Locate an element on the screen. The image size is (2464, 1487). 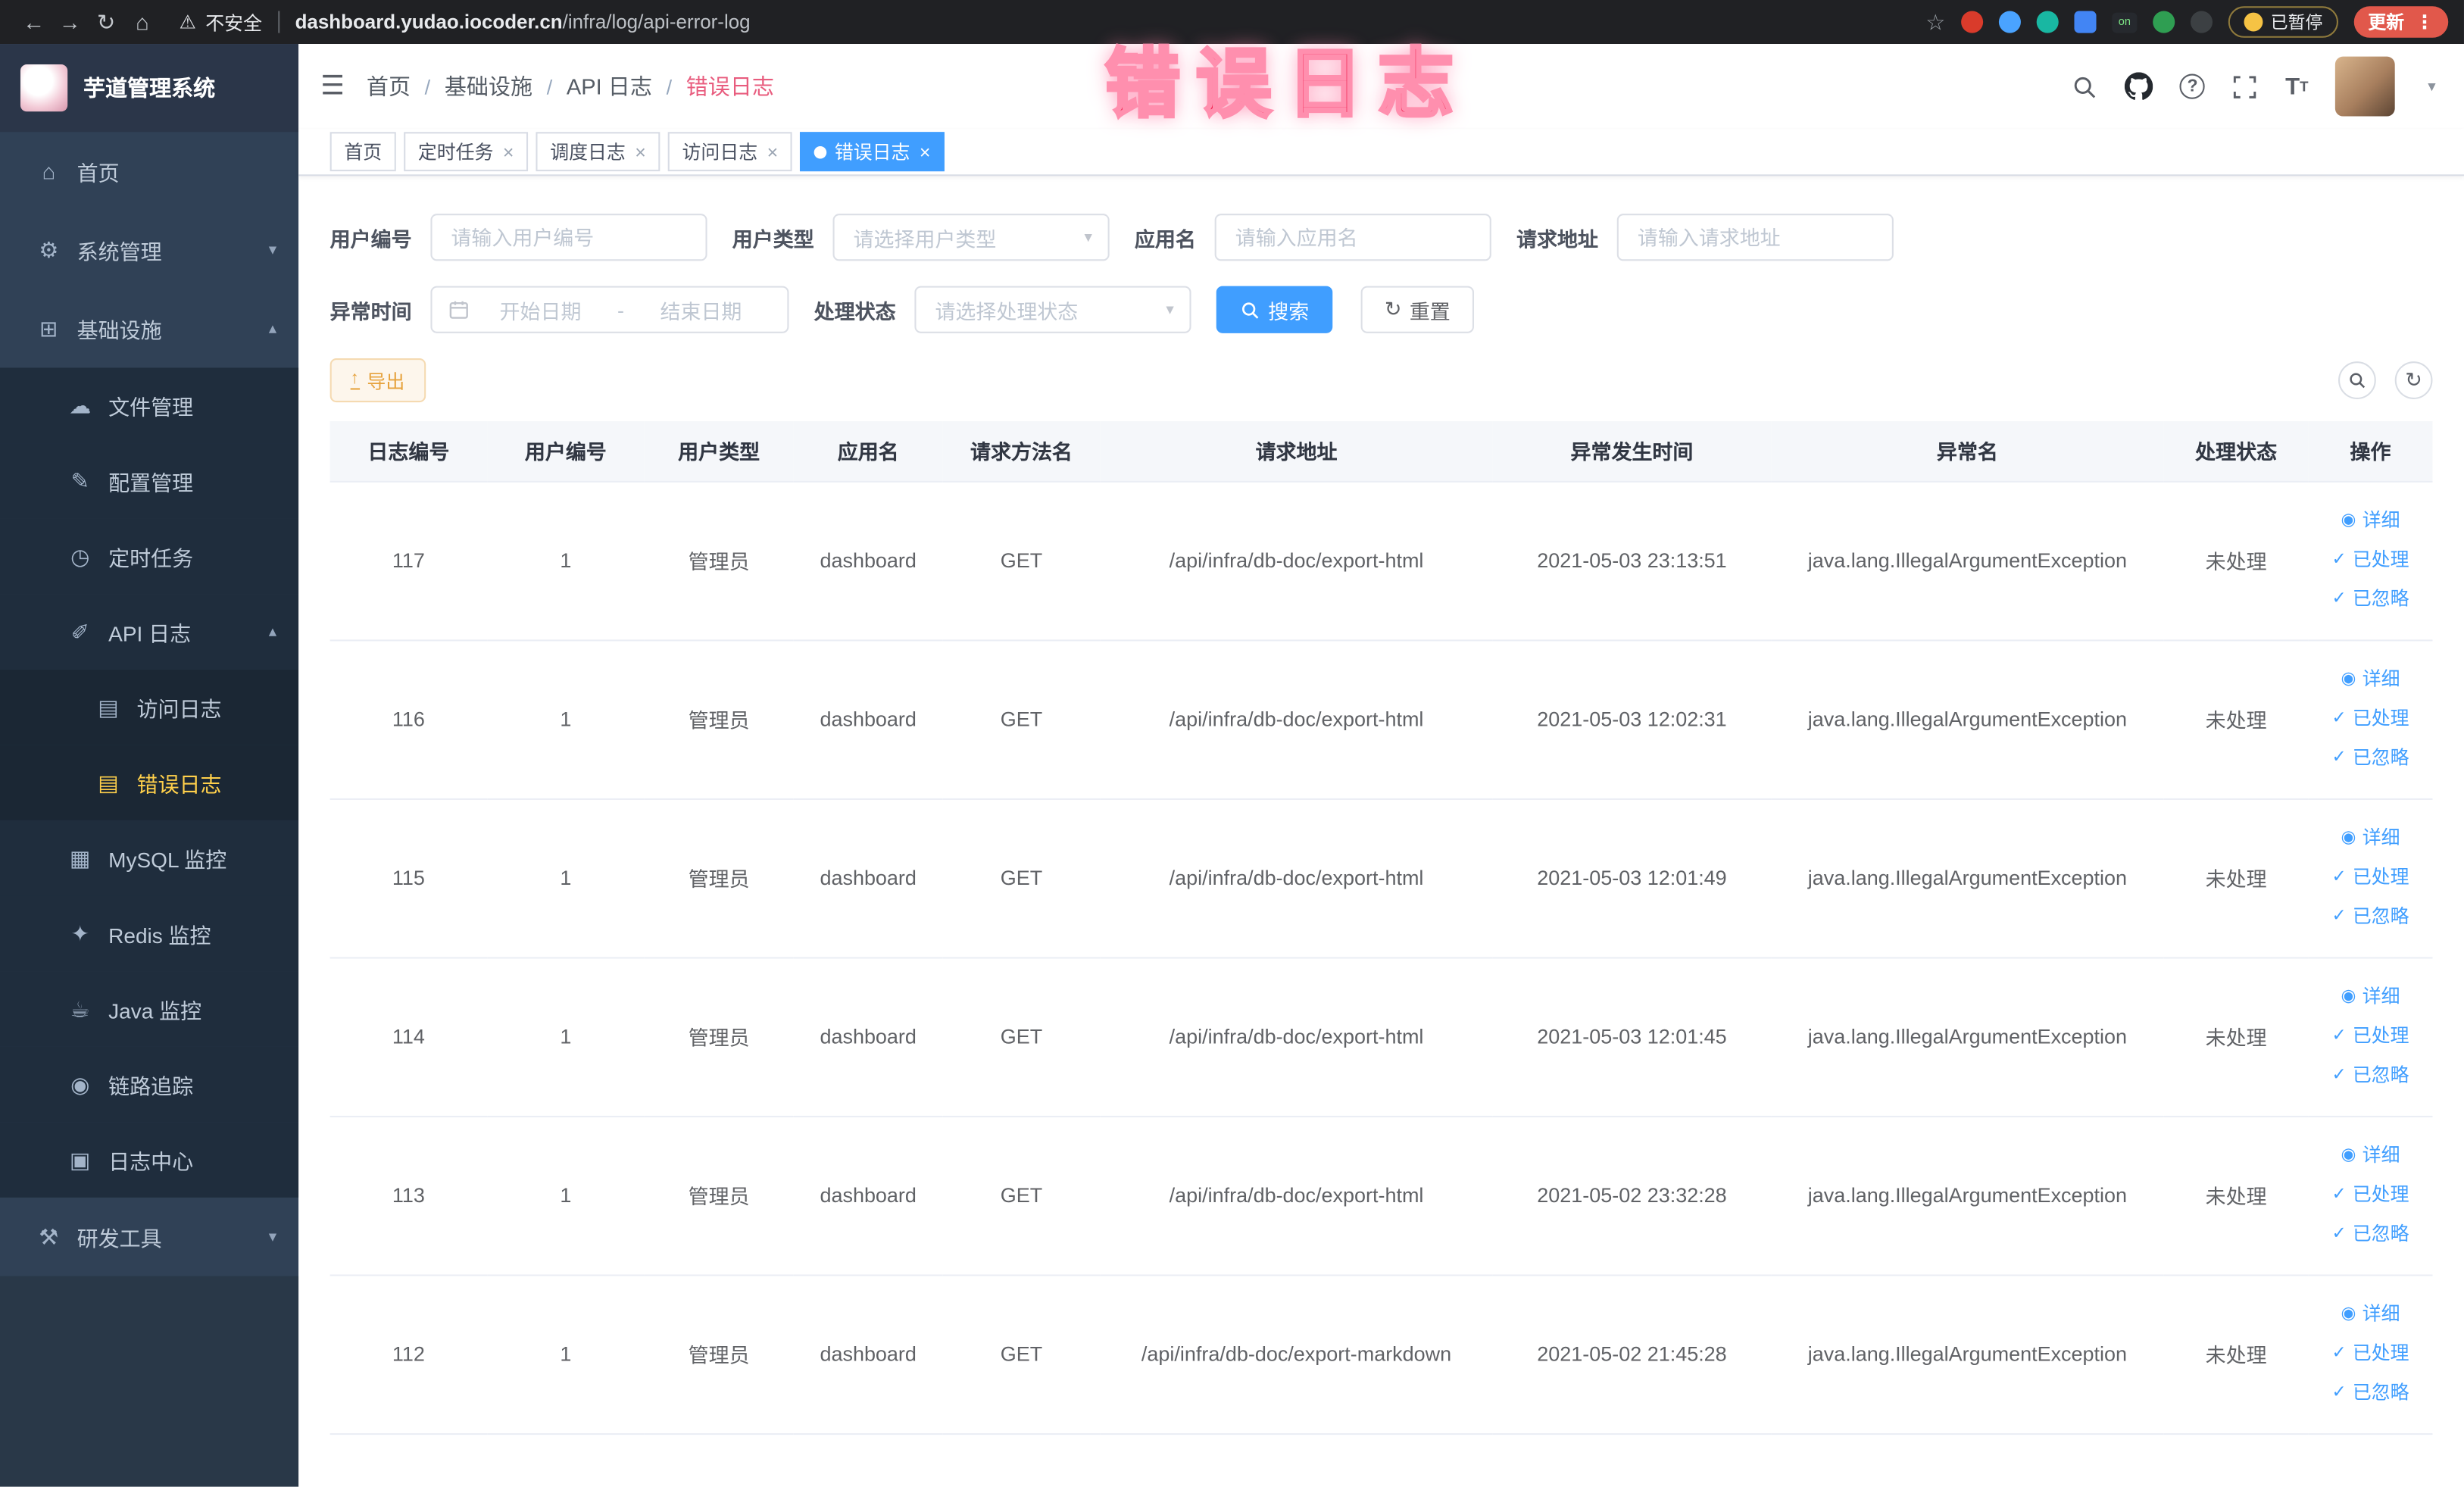
sidebar-item-home: ⌂ 首页 is located at coordinates (149, 171).